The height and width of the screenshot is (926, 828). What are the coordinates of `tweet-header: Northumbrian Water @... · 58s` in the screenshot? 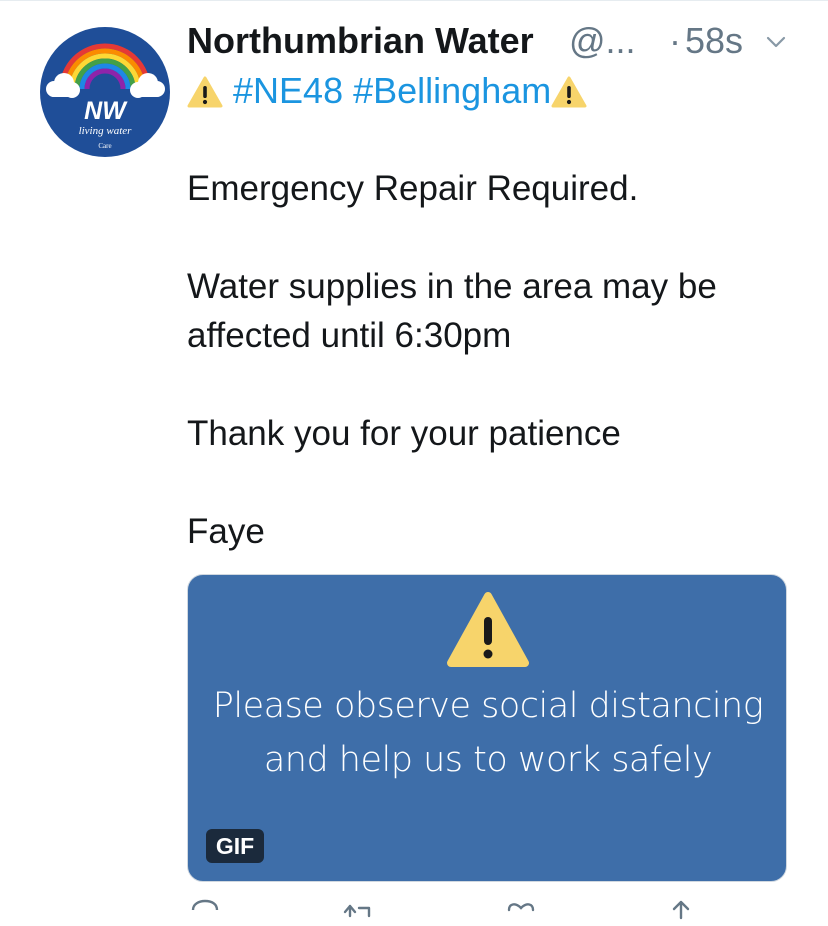 It's located at (497, 43).